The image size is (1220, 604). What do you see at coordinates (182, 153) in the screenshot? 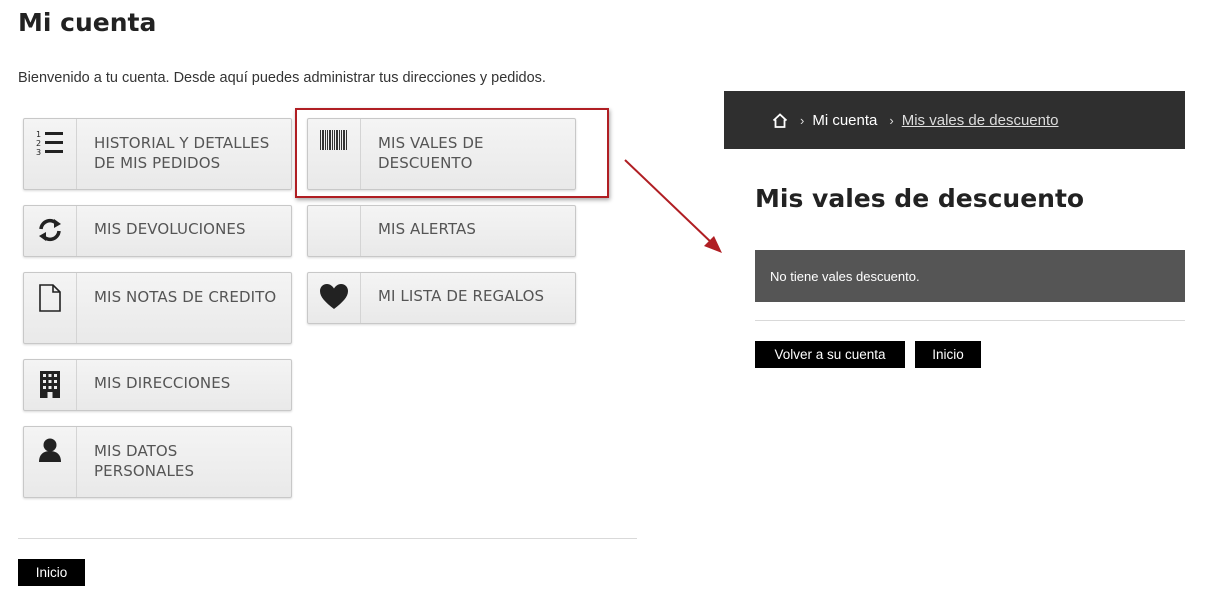
I see `order-history-label: HISTORIAL Y DETALLES DE MIS PEDIDOS` at bounding box center [182, 153].